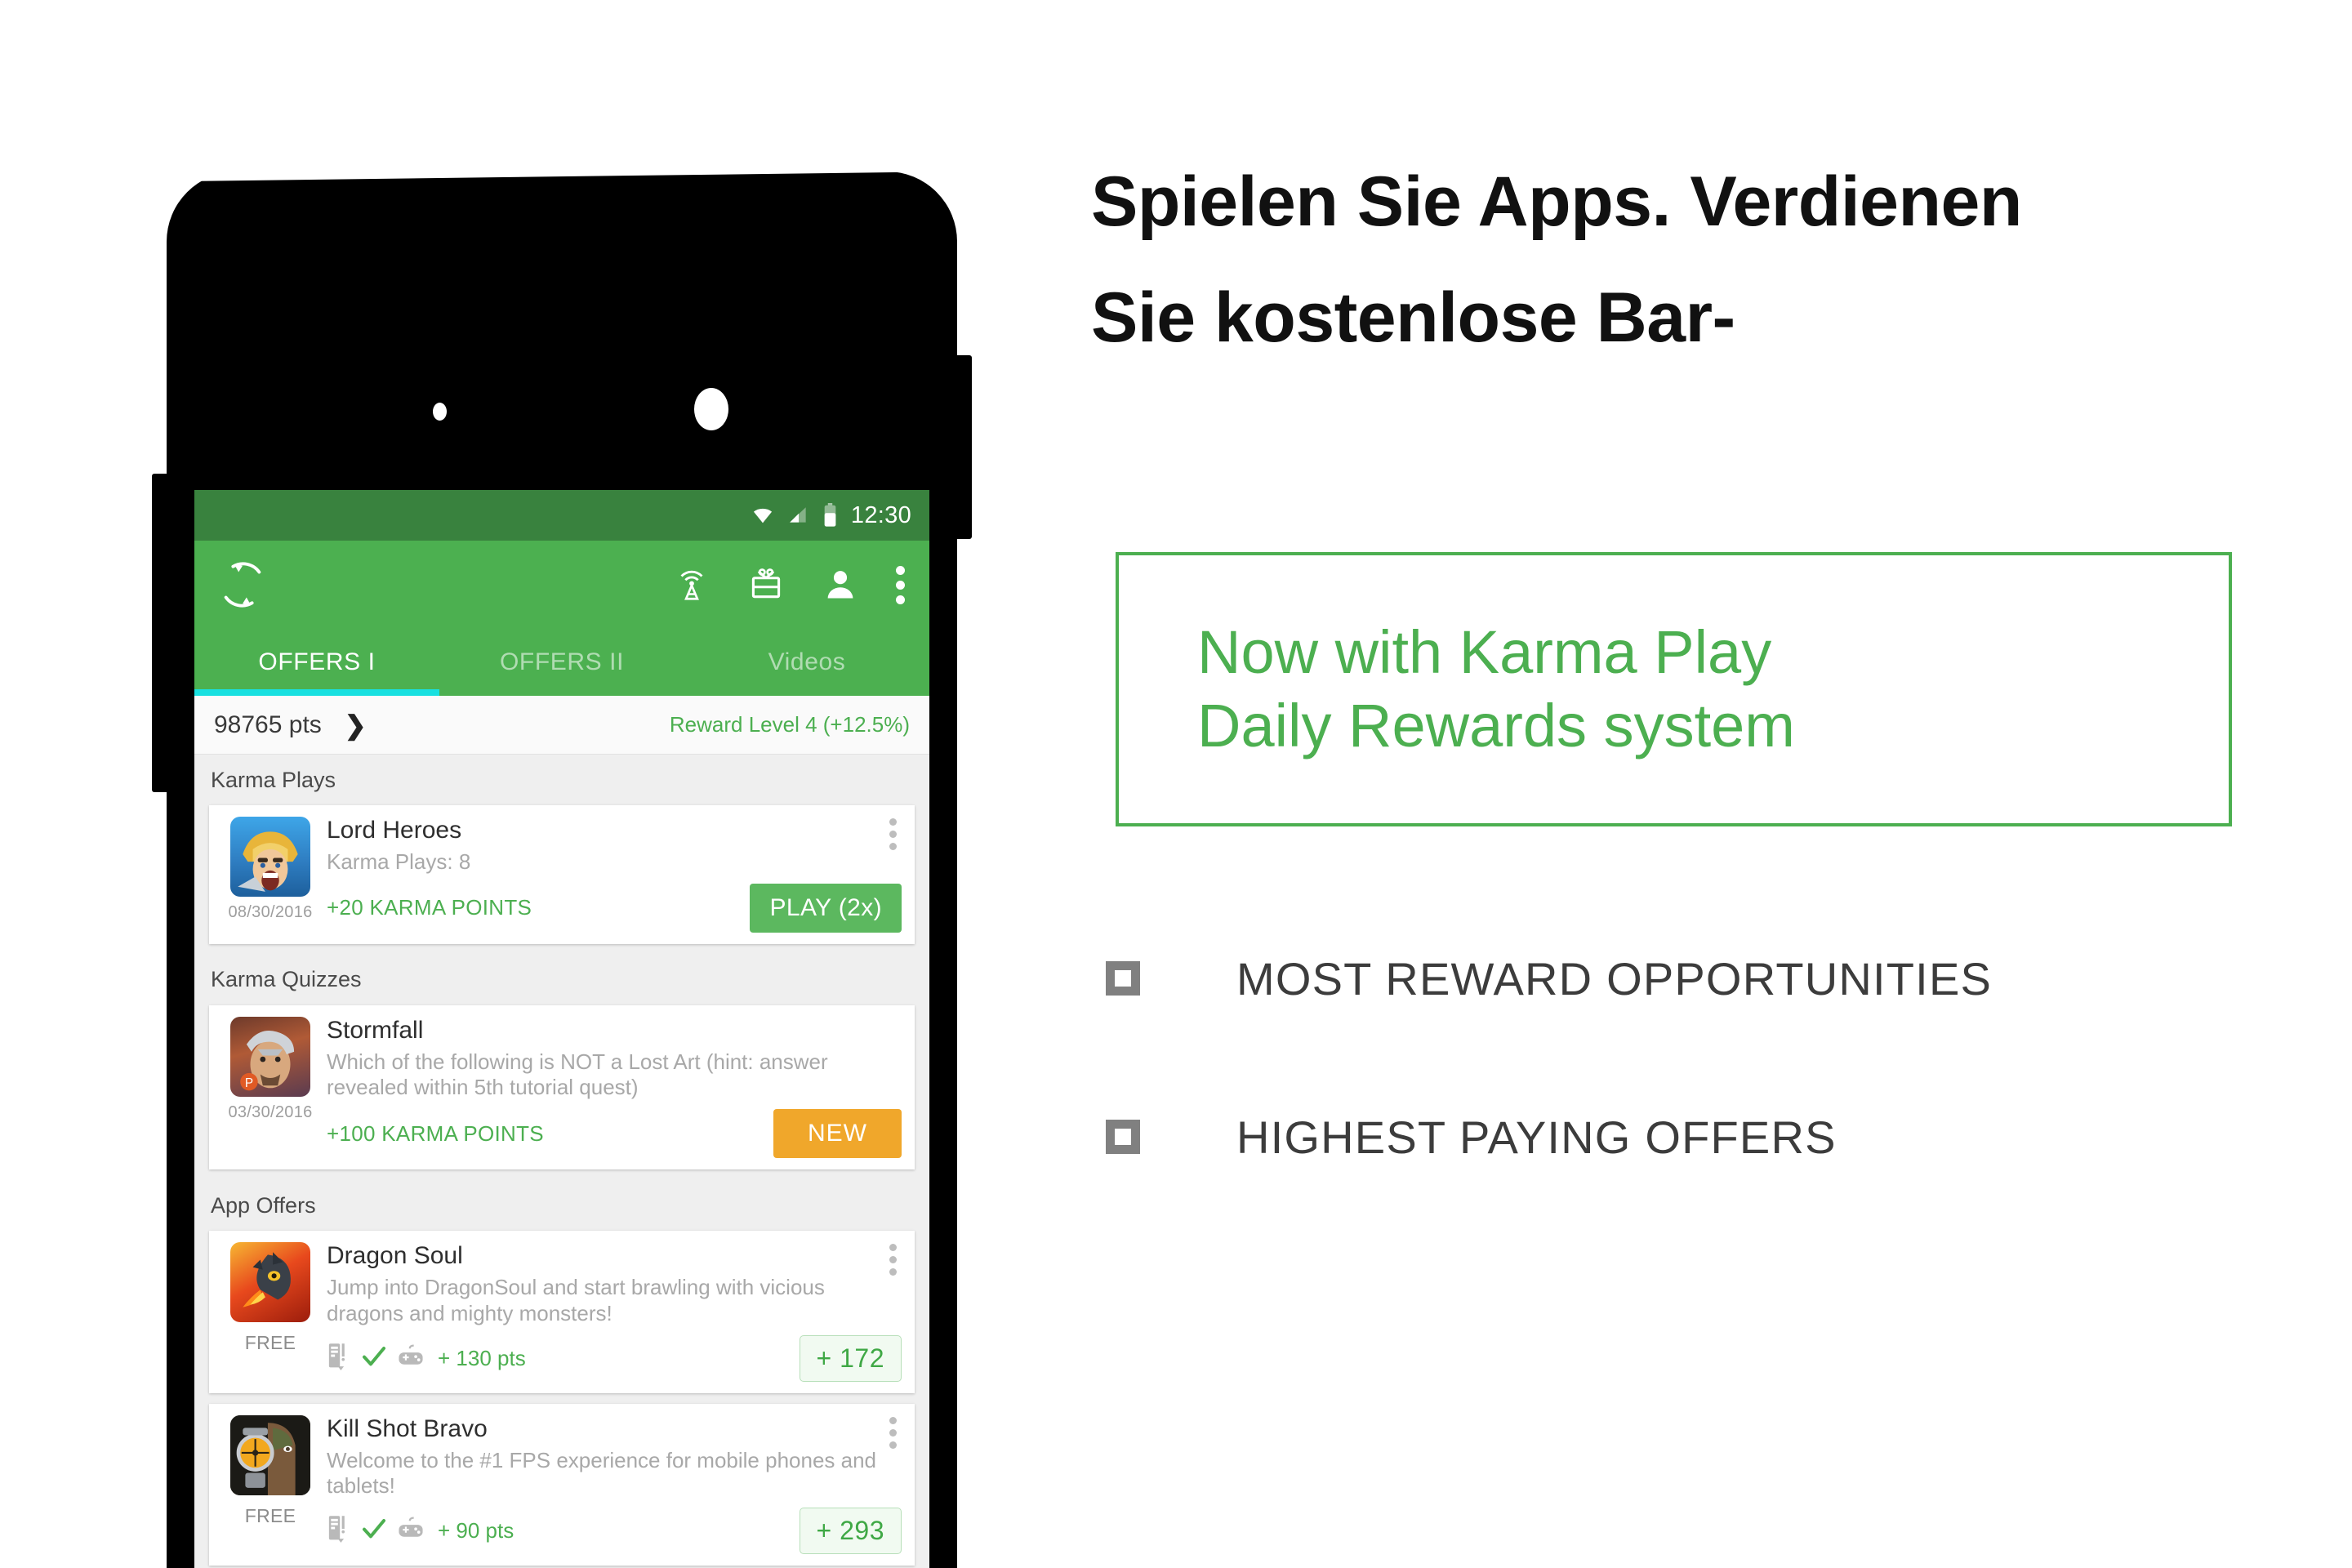 The width and height of the screenshot is (2352, 1568). I want to click on headline-line-1: Spielen Sie Apps. Verdienen, so click(1556, 202).